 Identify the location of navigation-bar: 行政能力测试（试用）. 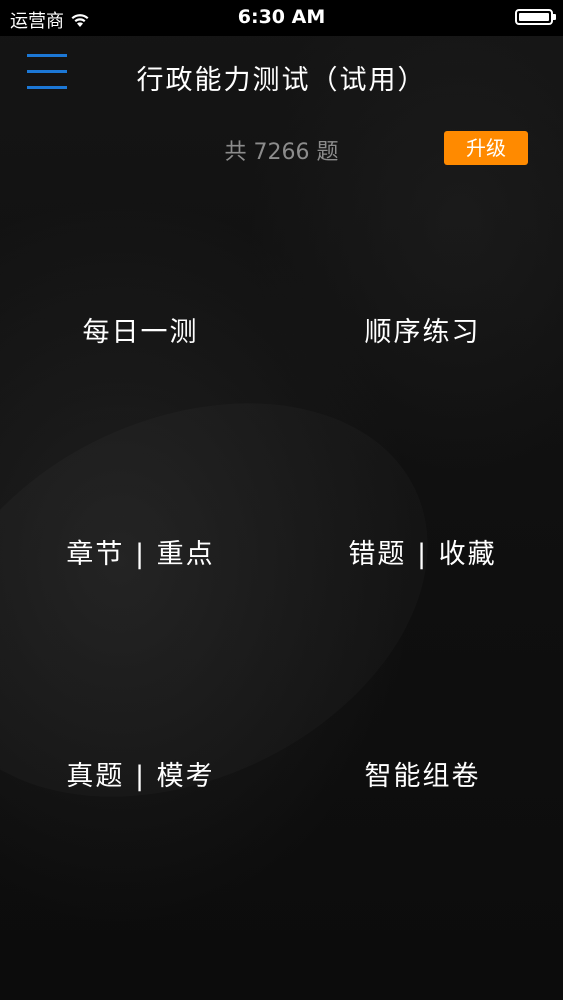
(281, 74).